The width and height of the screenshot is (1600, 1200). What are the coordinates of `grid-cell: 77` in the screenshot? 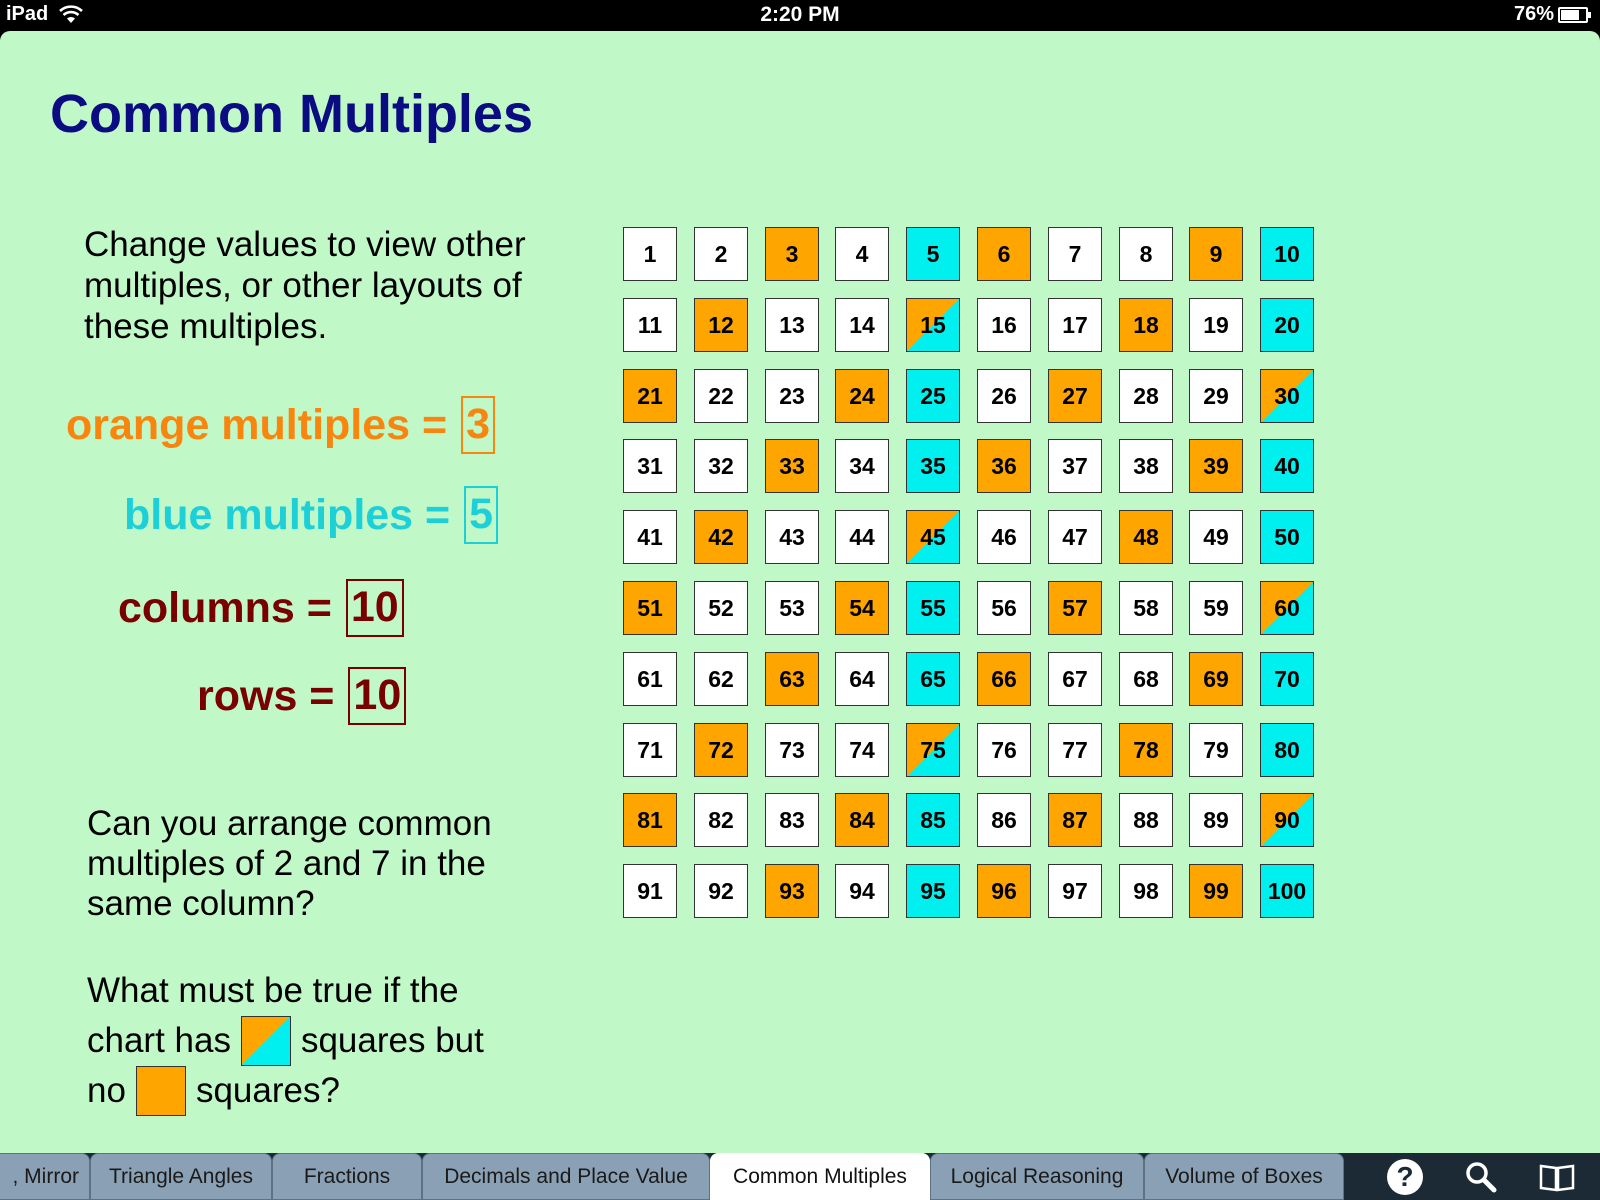 It's located at (1075, 750).